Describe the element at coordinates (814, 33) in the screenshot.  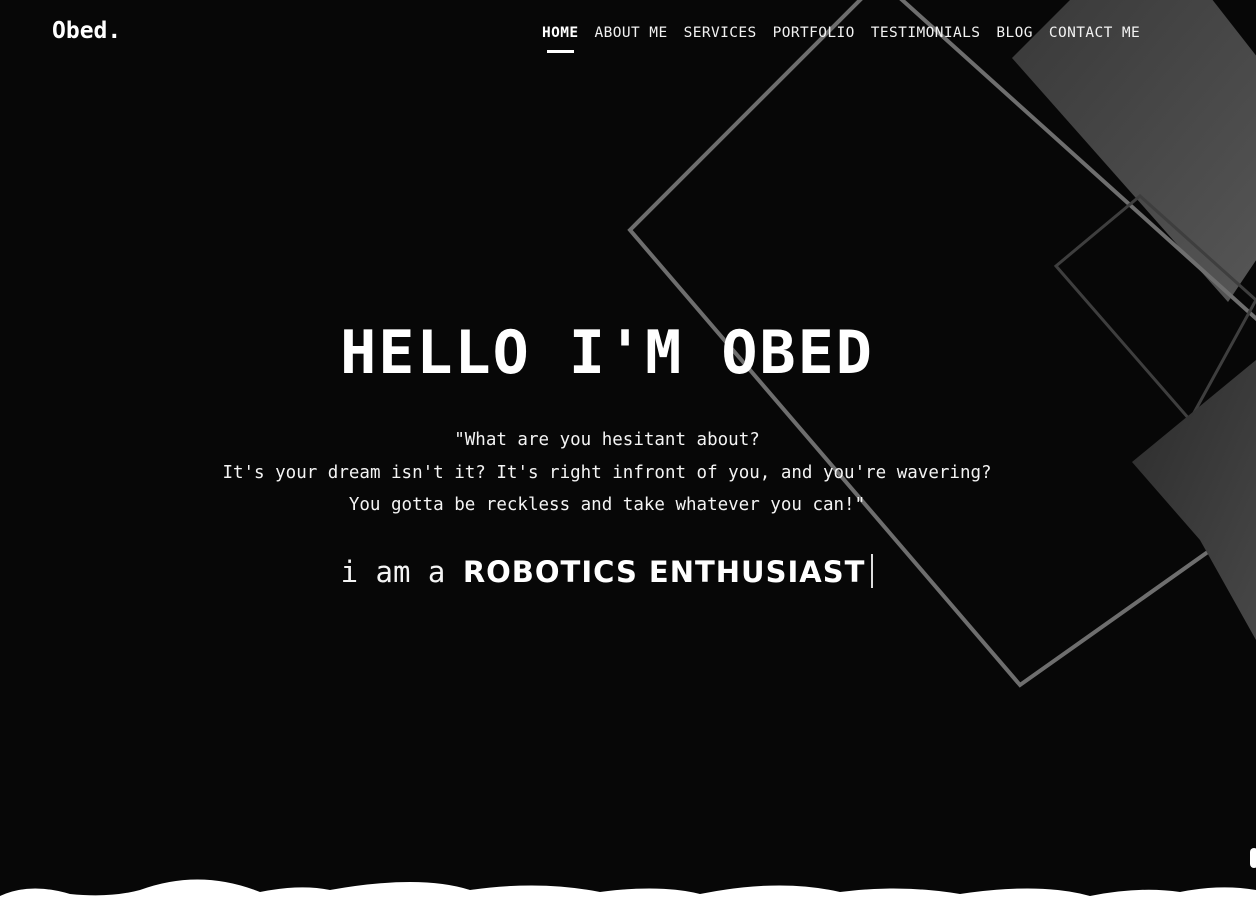
I see `nav-item-portfolio: PORTFOLIO` at that location.